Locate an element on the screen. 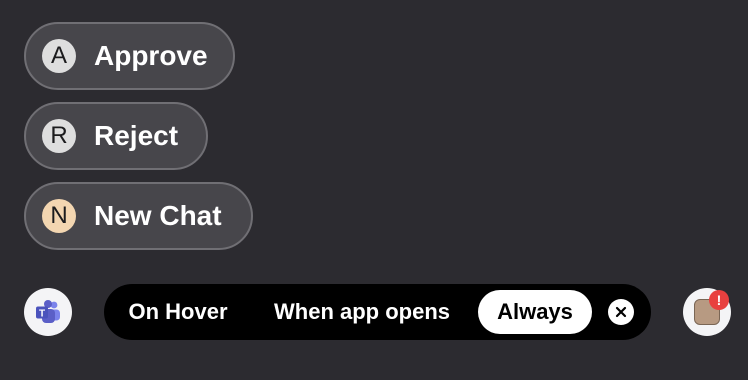  teams-icon: T is located at coordinates (48, 311).